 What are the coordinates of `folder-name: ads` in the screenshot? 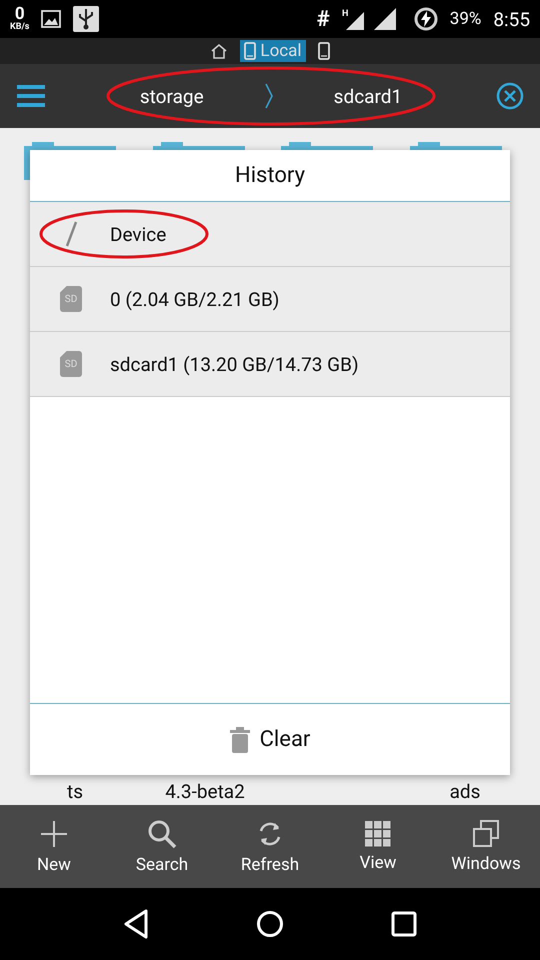 It's located at (465, 793).